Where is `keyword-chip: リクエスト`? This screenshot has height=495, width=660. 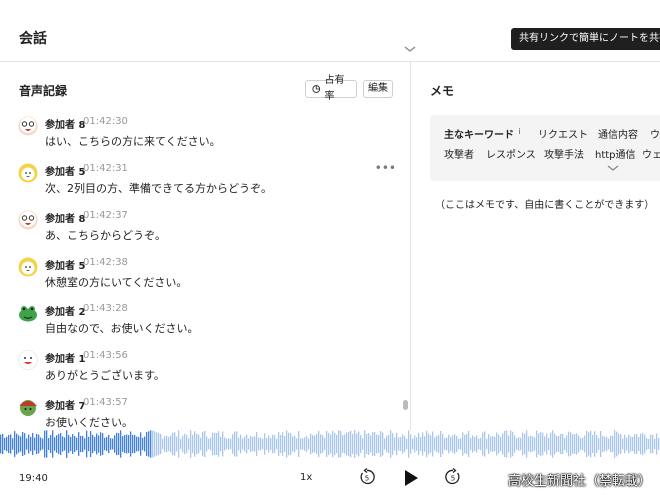 keyword-chip: リクエスト is located at coordinates (563, 133).